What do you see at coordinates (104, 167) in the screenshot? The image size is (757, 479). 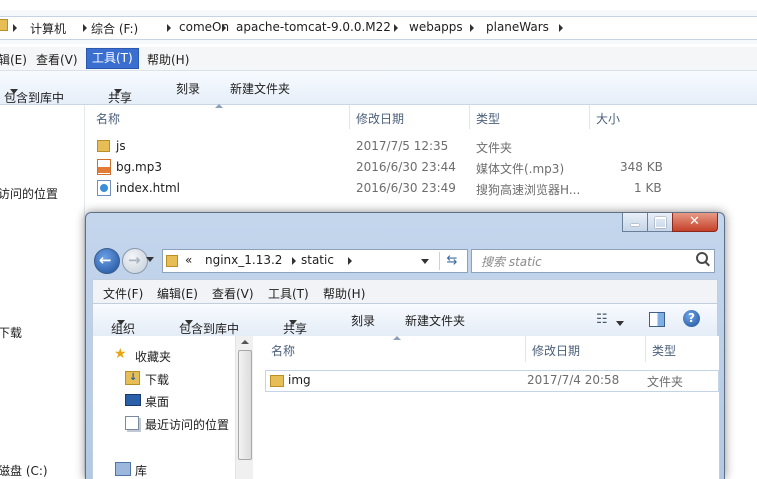 I see `mp3-file-icon` at bounding box center [104, 167].